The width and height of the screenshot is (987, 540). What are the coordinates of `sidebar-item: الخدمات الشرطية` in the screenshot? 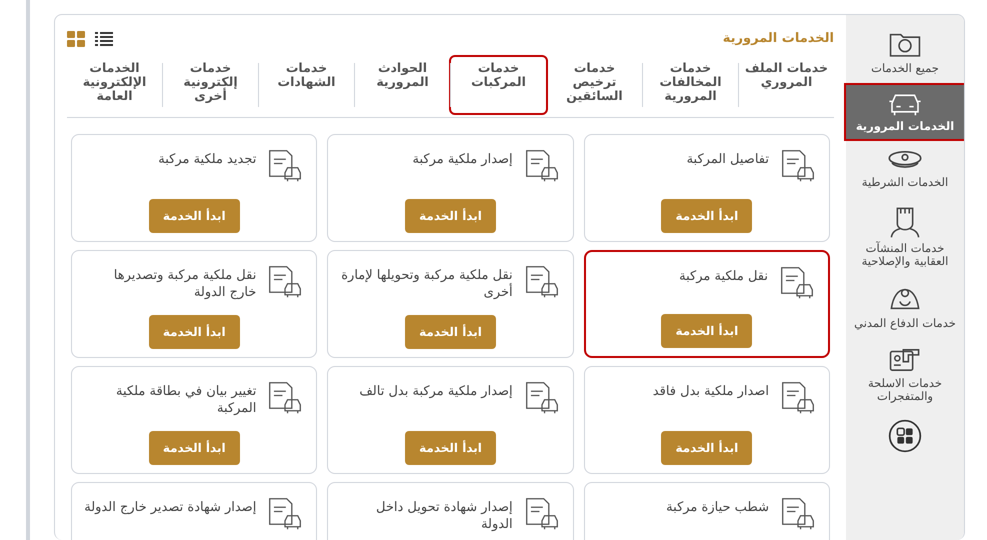 It's located at (905, 169).